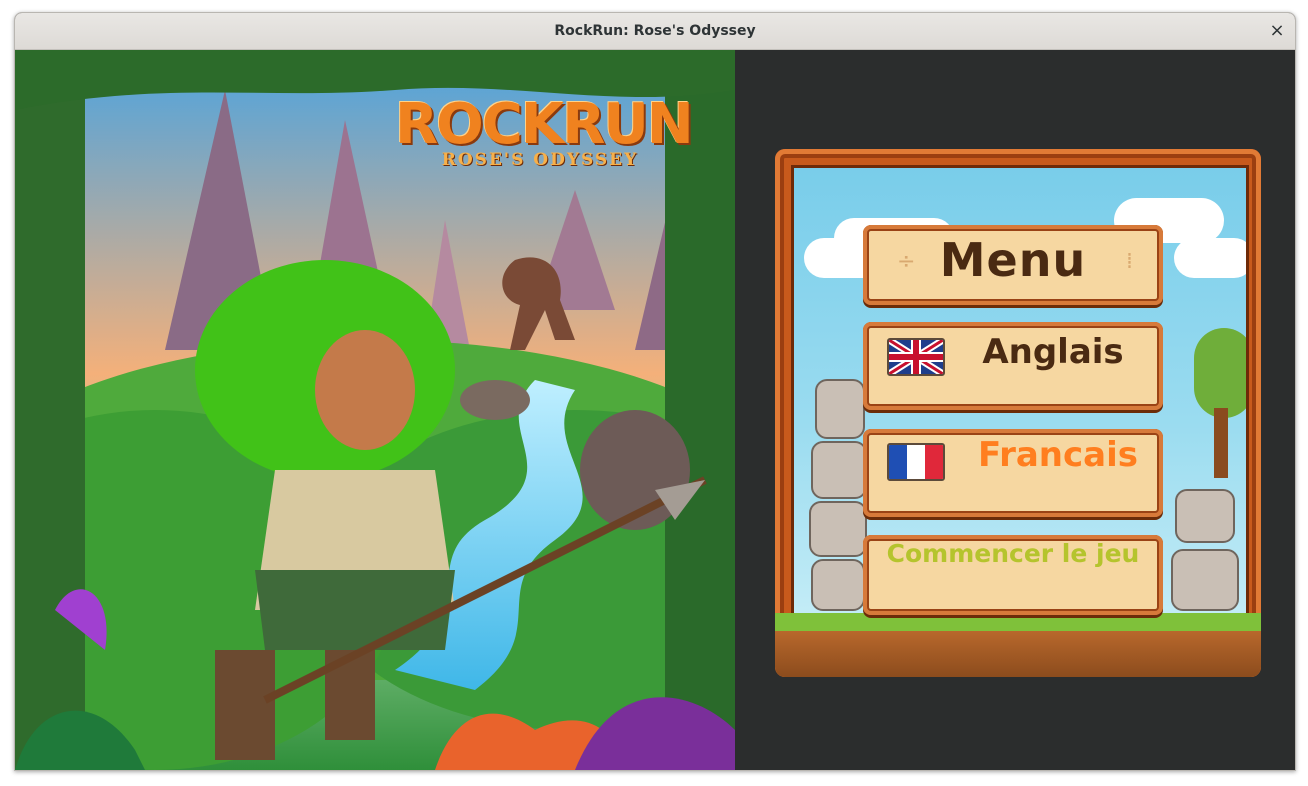  I want to click on bone-icon: ⁞, so click(1129, 261).